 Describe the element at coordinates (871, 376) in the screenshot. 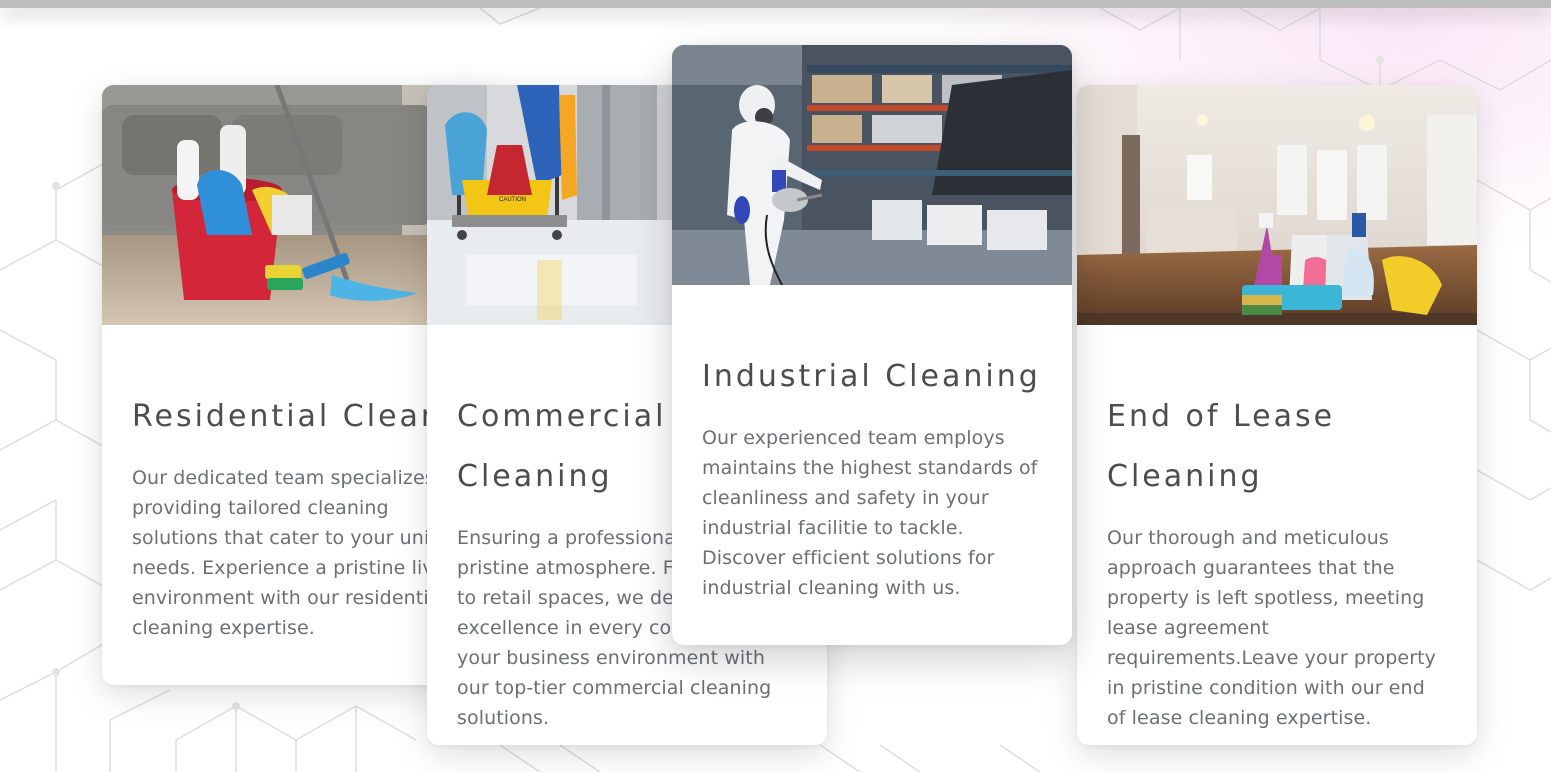

I see `card-title-industrial: Industrial Cleaning` at that location.